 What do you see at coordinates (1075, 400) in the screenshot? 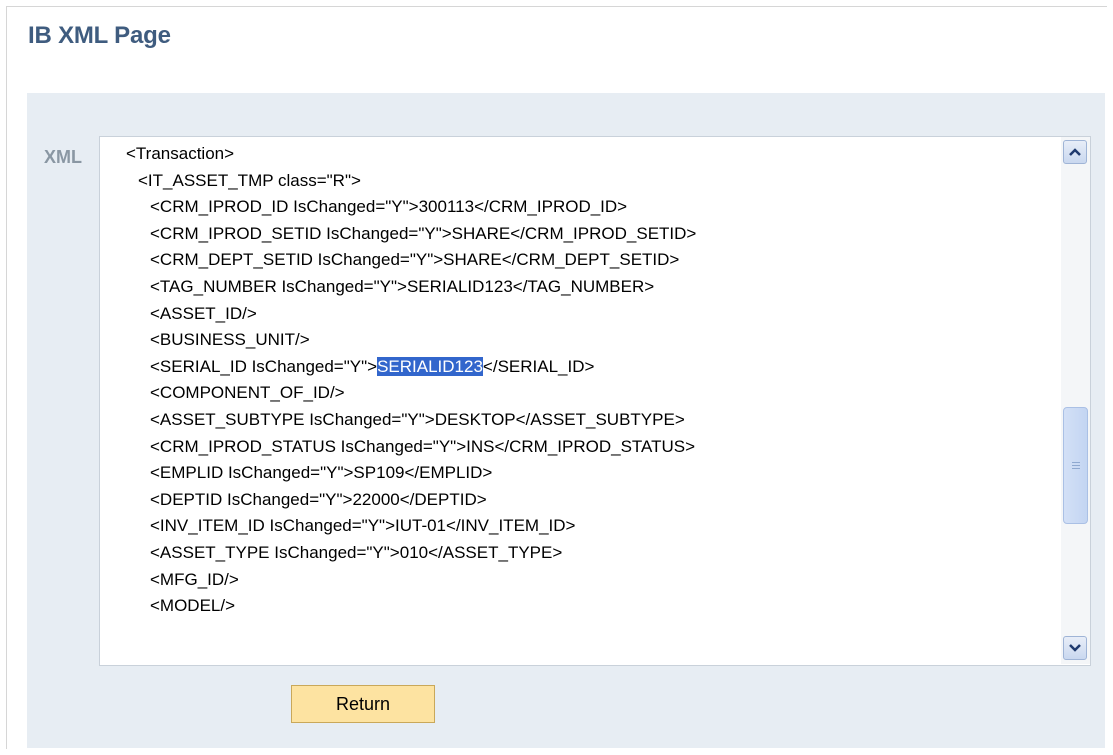
I see `xml-scrollbar` at bounding box center [1075, 400].